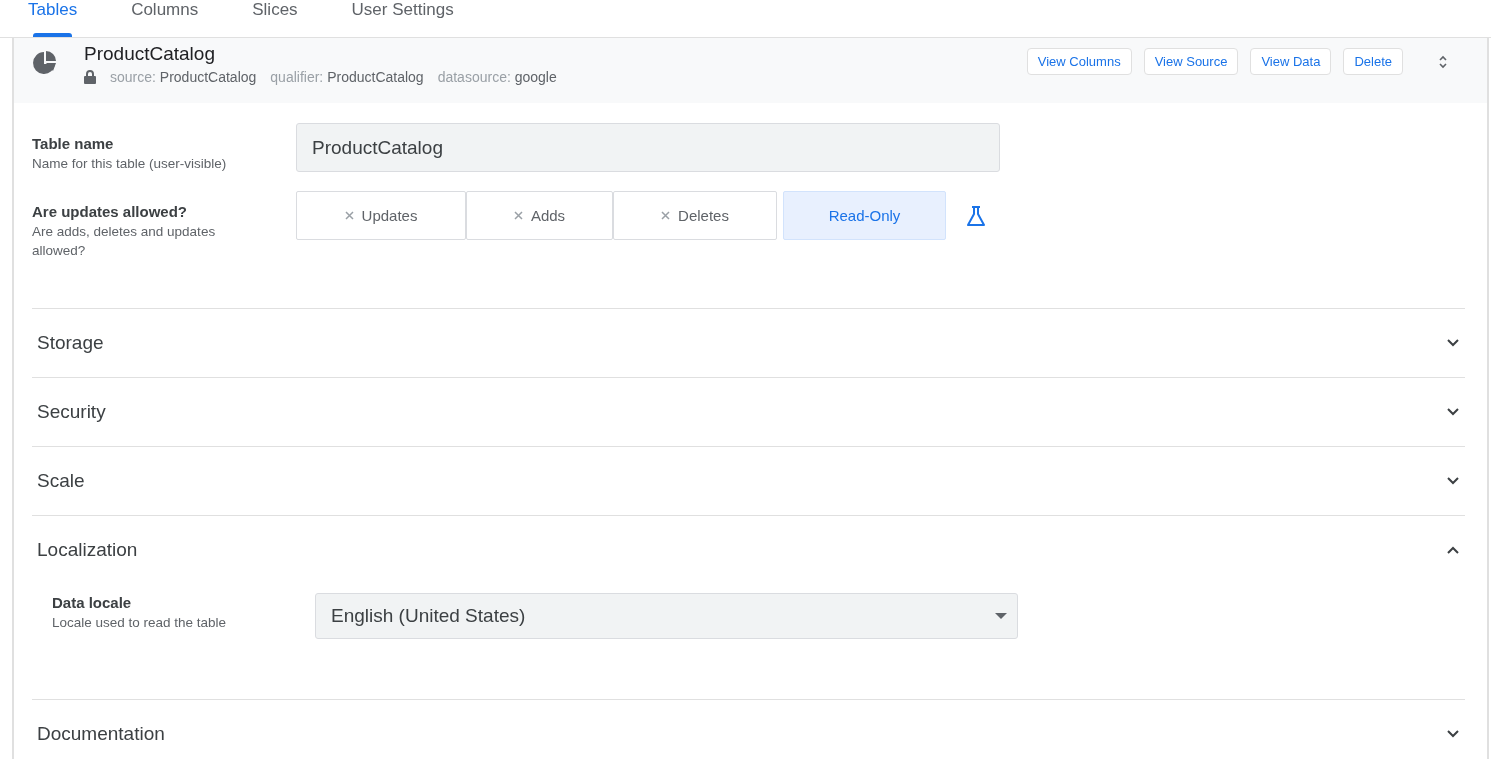  I want to click on meta-text: datasource: google, so click(497, 77).